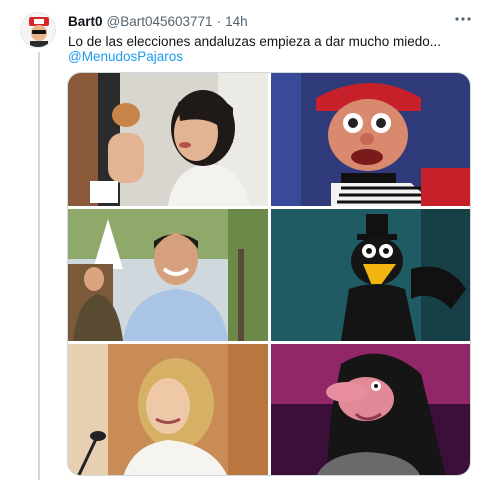 The width and height of the screenshot is (493, 480). What do you see at coordinates (168, 275) in the screenshot?
I see `photo-man-smiling` at bounding box center [168, 275].